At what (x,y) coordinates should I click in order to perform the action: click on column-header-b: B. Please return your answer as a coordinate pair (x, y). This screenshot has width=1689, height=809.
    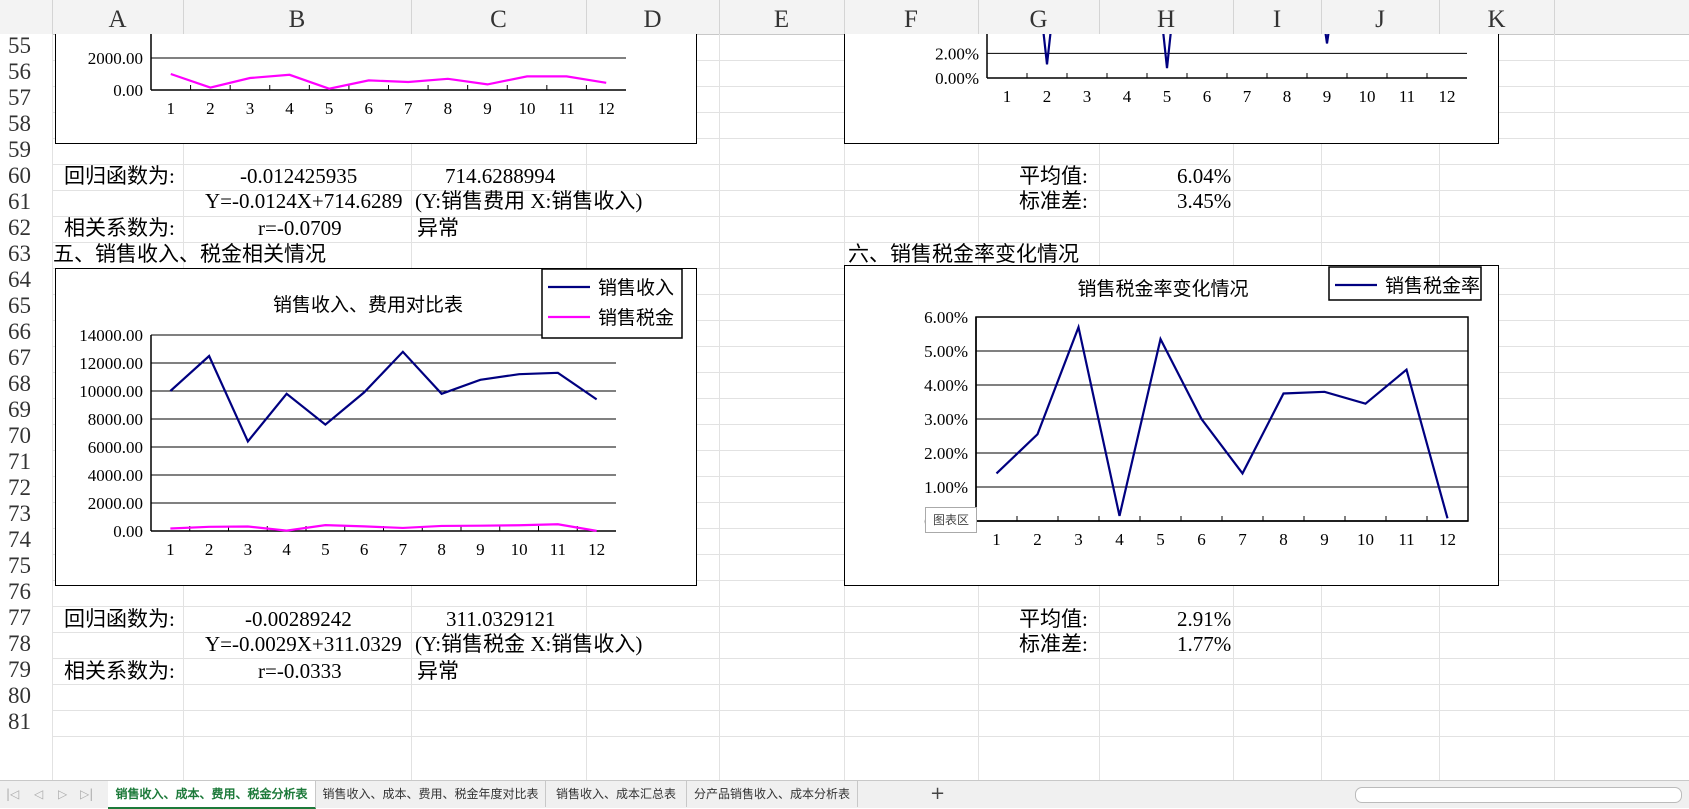
    Looking at the image, I should click on (297, 17).